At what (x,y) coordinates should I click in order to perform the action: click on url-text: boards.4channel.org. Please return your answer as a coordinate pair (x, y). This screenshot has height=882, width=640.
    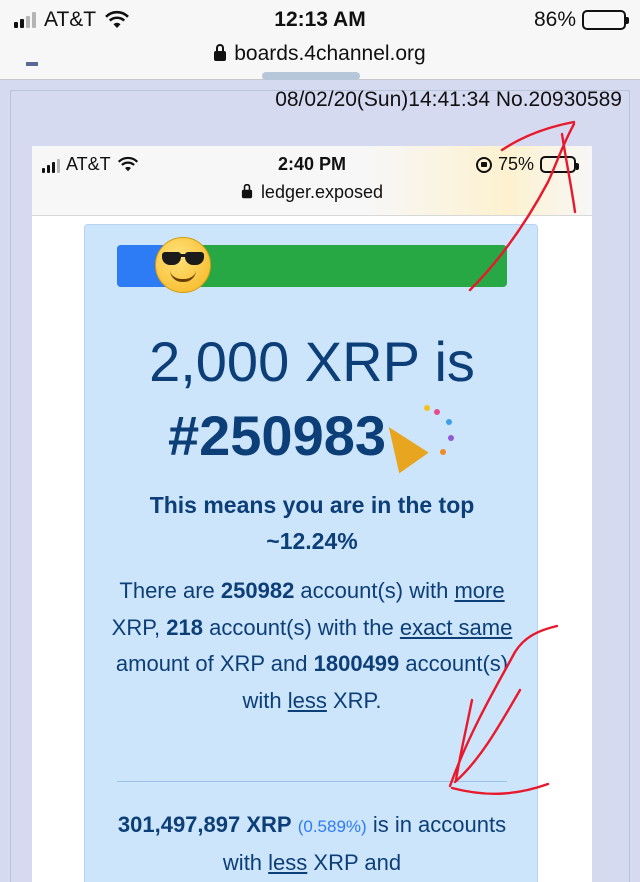
    Looking at the image, I should click on (330, 53).